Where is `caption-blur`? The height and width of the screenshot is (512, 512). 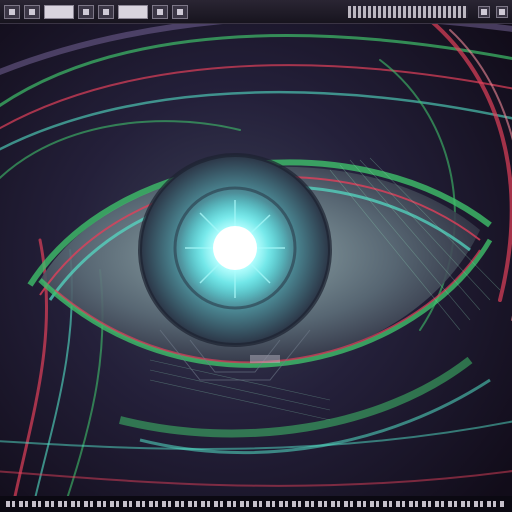
caption-blur is located at coordinates (256, 504).